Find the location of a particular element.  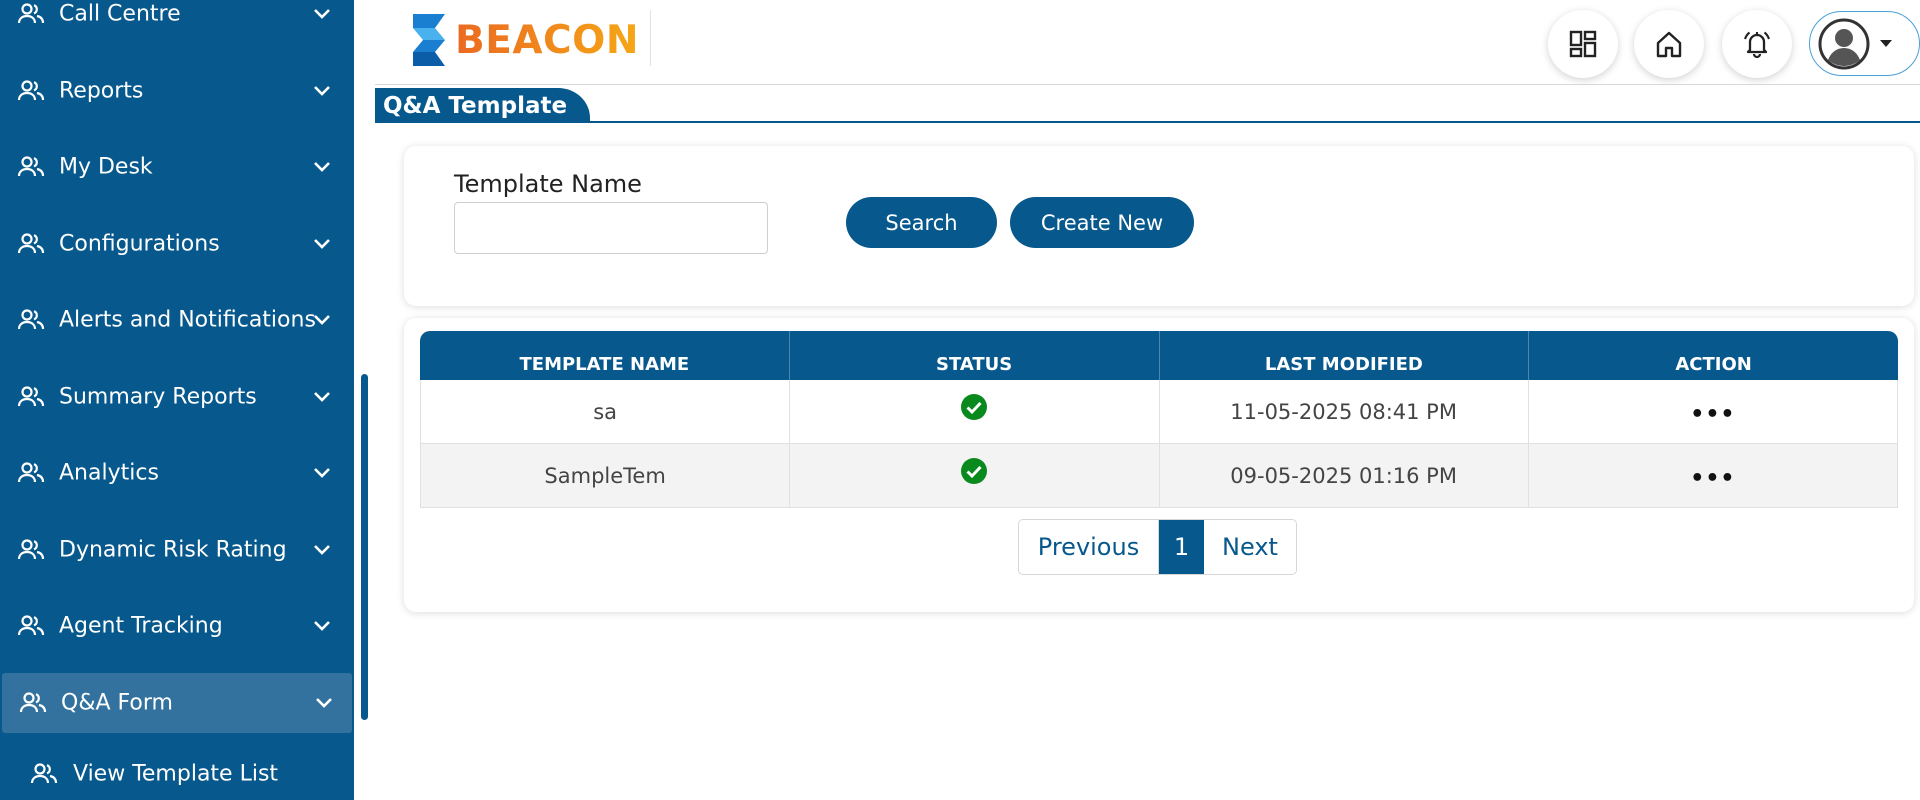

header-divider is located at coordinates (1147, 84).